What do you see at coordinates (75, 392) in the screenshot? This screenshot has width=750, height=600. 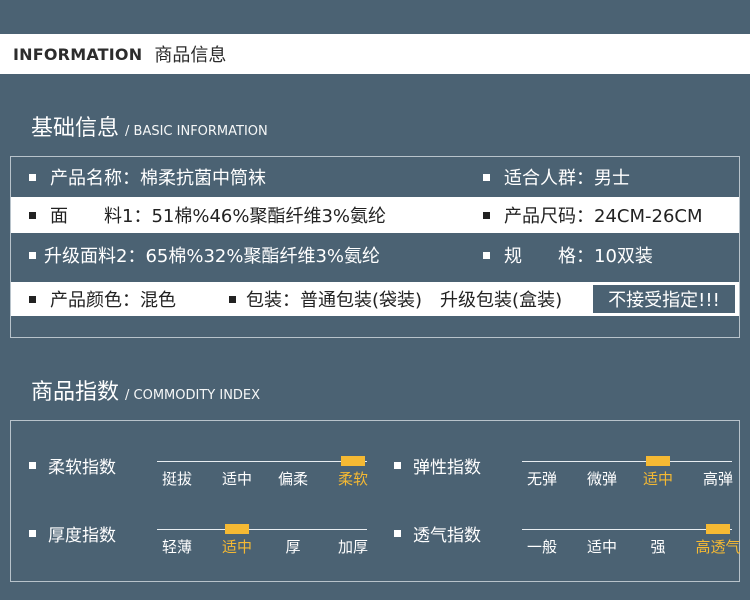 I see `commodity-title-cn: 商品指数` at bounding box center [75, 392].